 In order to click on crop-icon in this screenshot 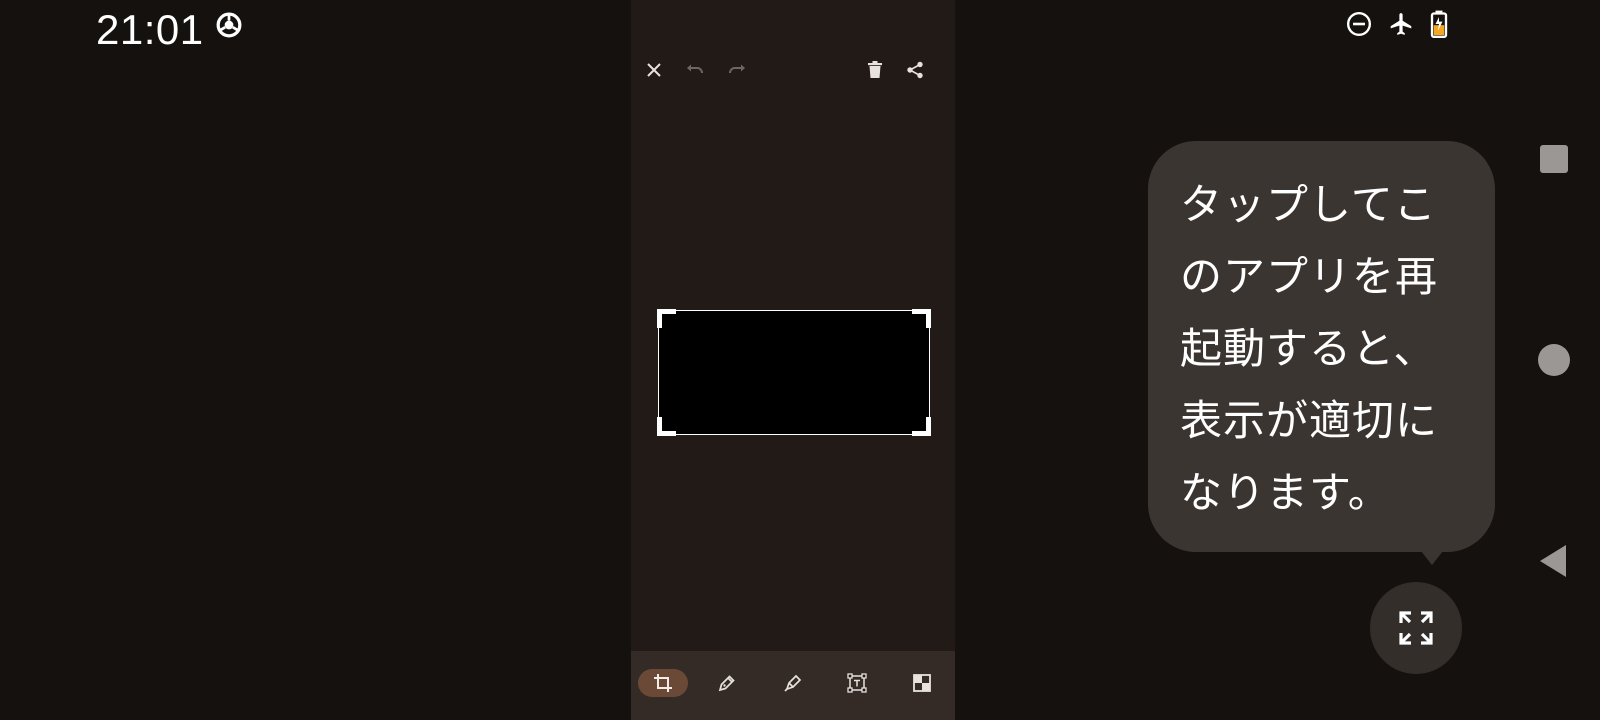, I will do `click(663, 683)`.